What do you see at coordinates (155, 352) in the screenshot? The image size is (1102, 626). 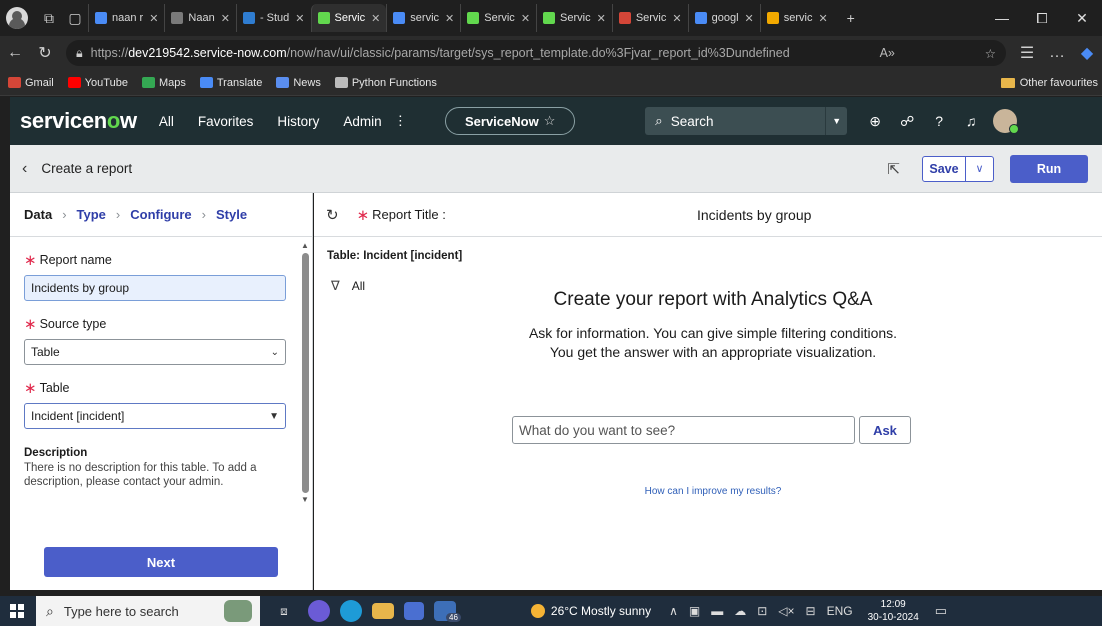 I see `source-type-select: Table ⌄` at bounding box center [155, 352].